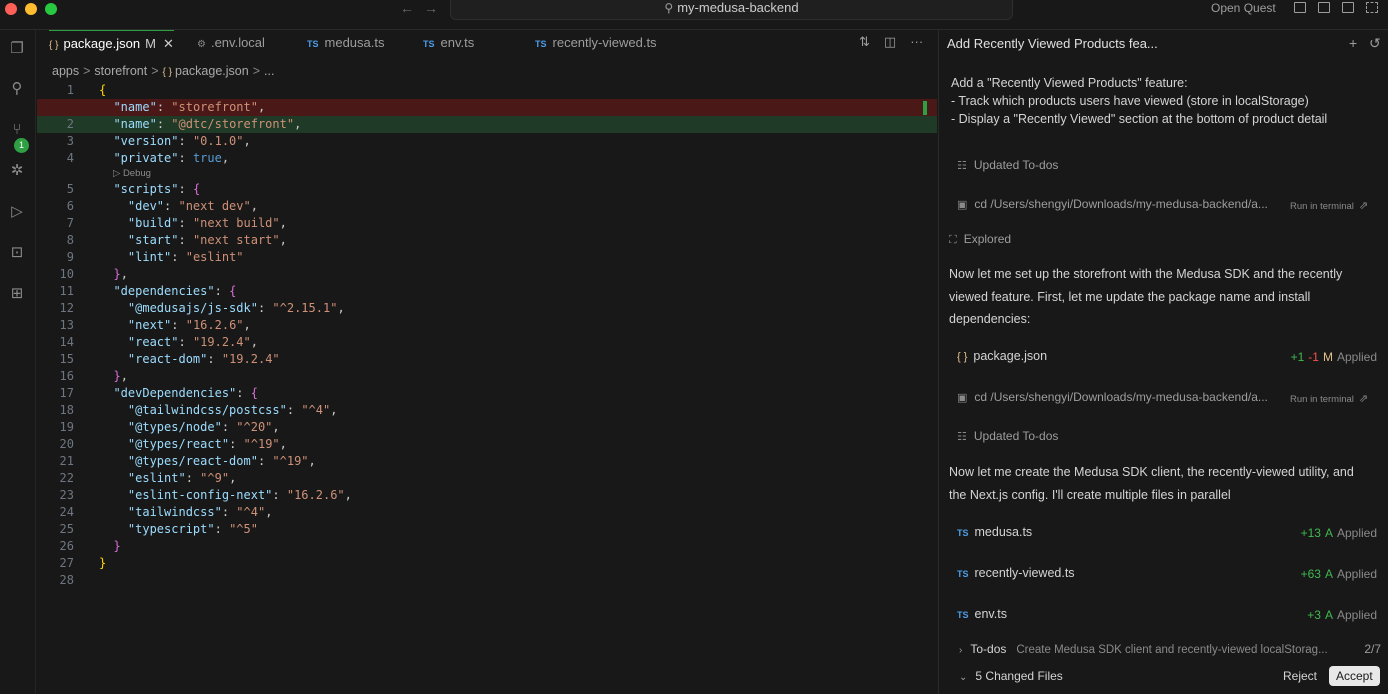 The height and width of the screenshot is (694, 1388). What do you see at coordinates (166, 512) in the screenshot?
I see `code-line: 24 "tailwindcss": "^4",` at bounding box center [166, 512].